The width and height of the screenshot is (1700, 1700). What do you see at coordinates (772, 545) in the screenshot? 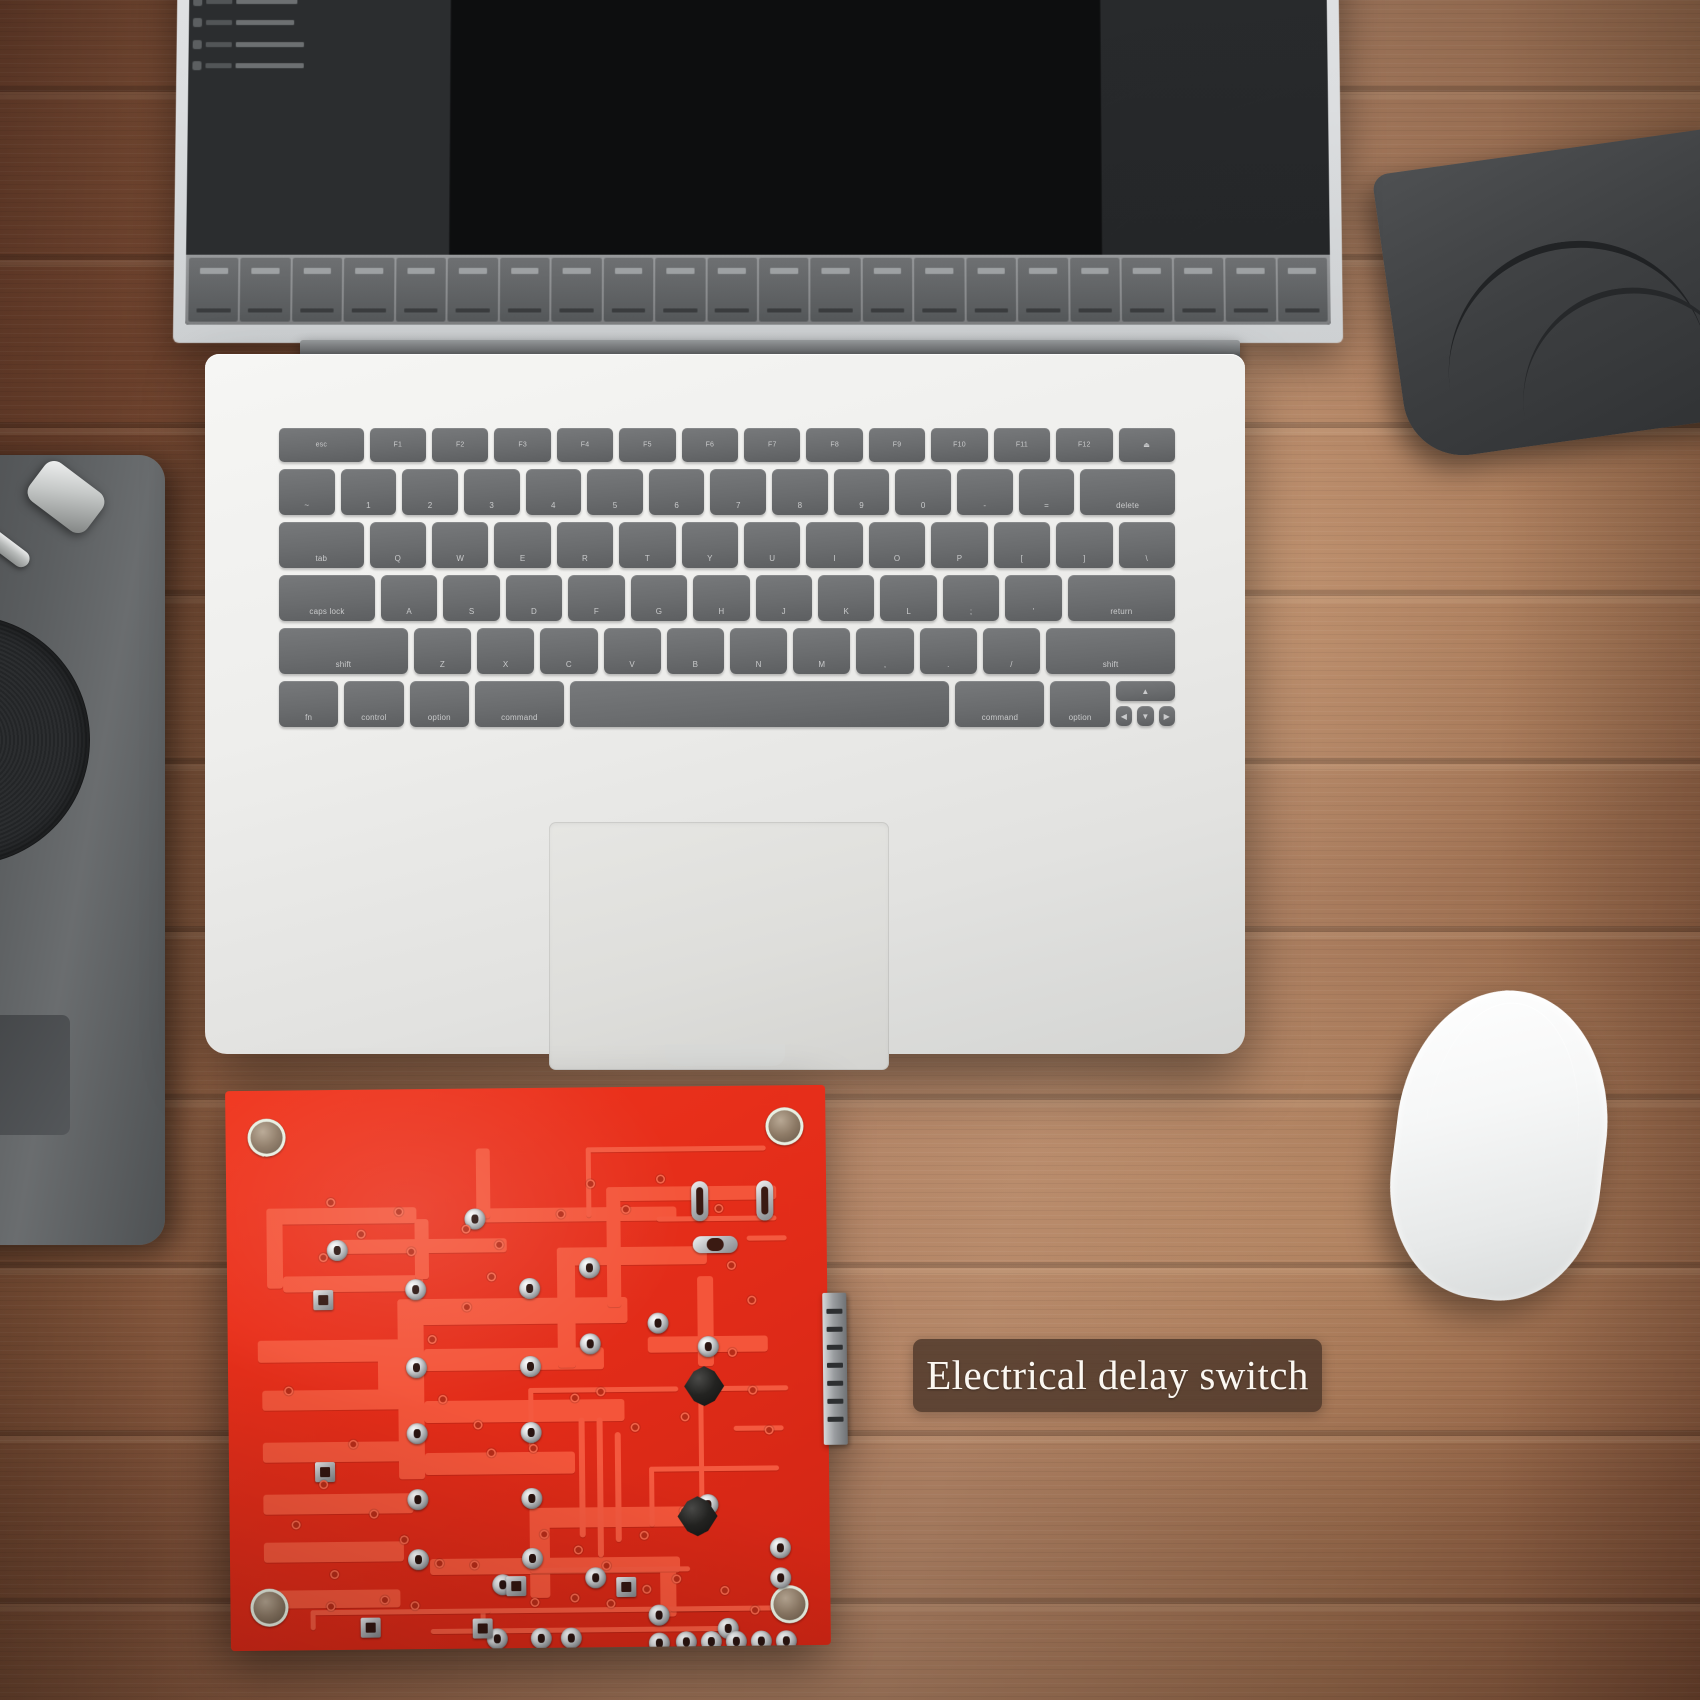
I see `key-u: U` at bounding box center [772, 545].